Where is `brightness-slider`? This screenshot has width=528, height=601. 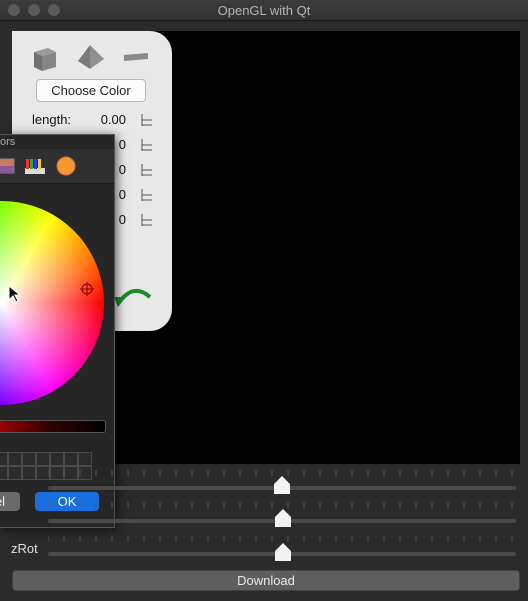 brightness-slider is located at coordinates (53, 426).